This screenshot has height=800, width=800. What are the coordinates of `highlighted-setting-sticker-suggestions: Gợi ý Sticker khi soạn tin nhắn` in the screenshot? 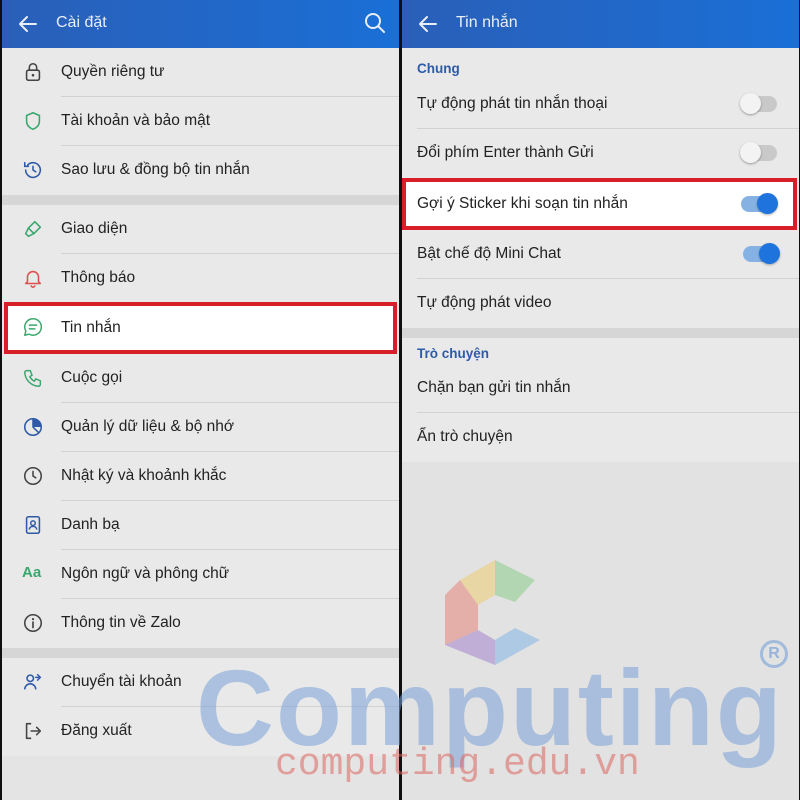 It's located at (599, 204).